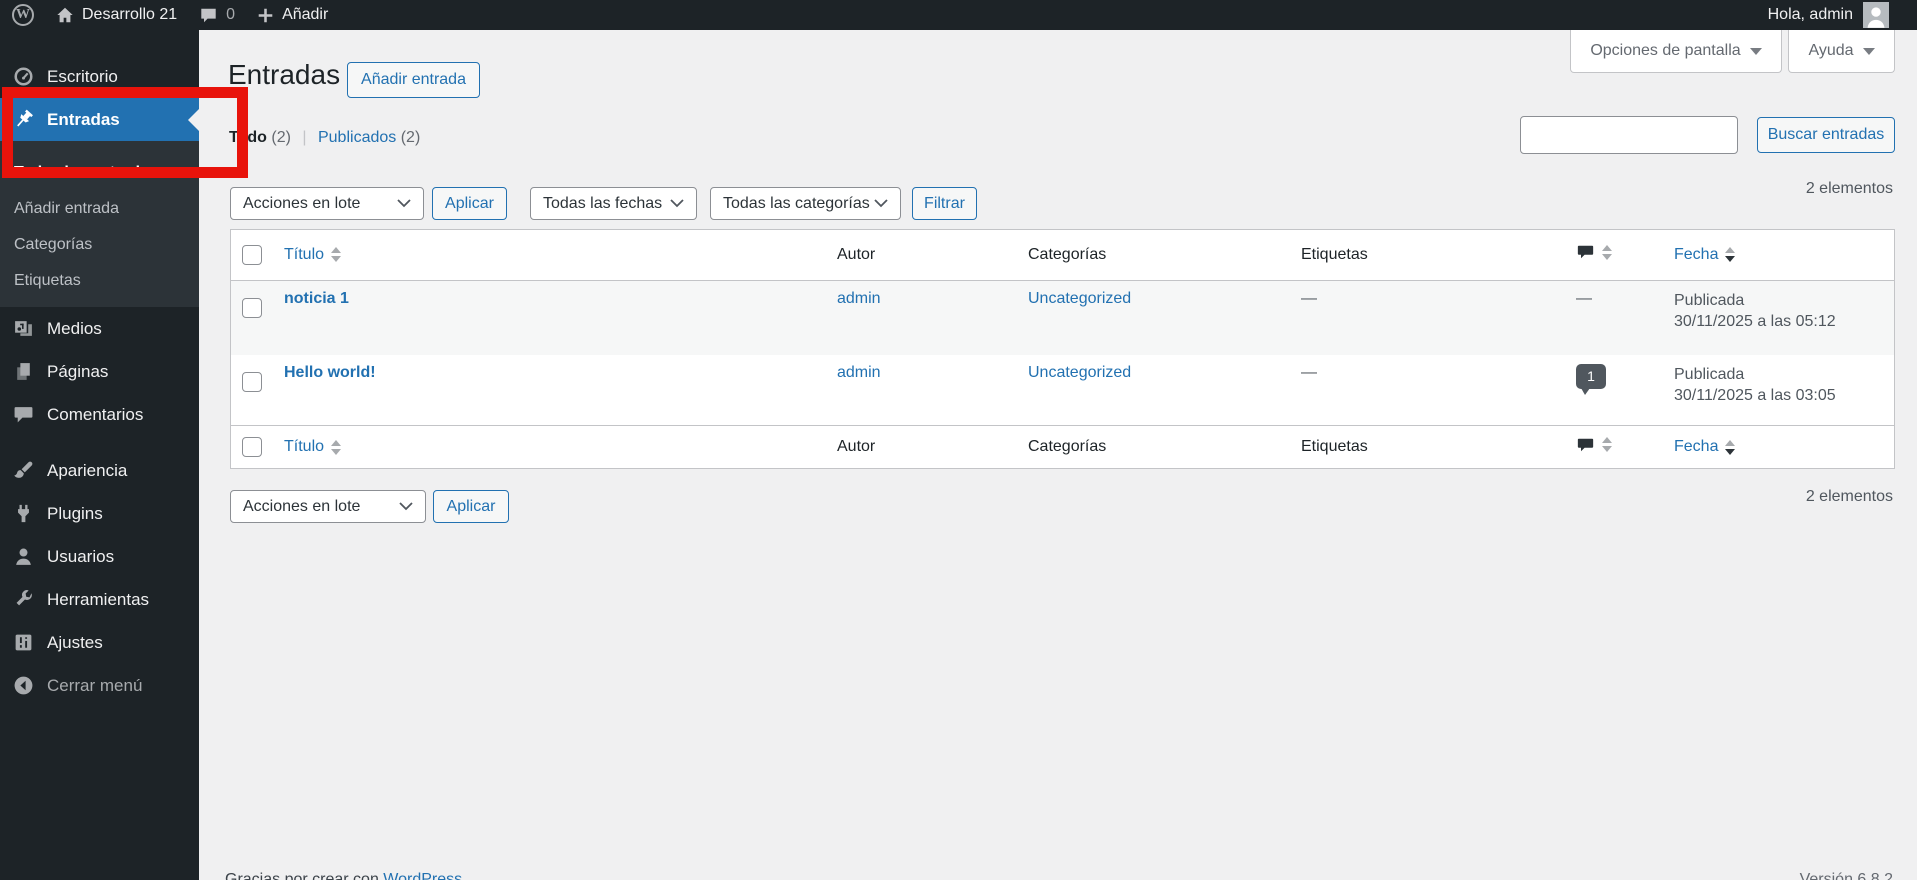 This screenshot has height=880, width=1917. Describe the element at coordinates (471, 506) in the screenshot. I see `apply-button-bottom: Aplicar` at that location.